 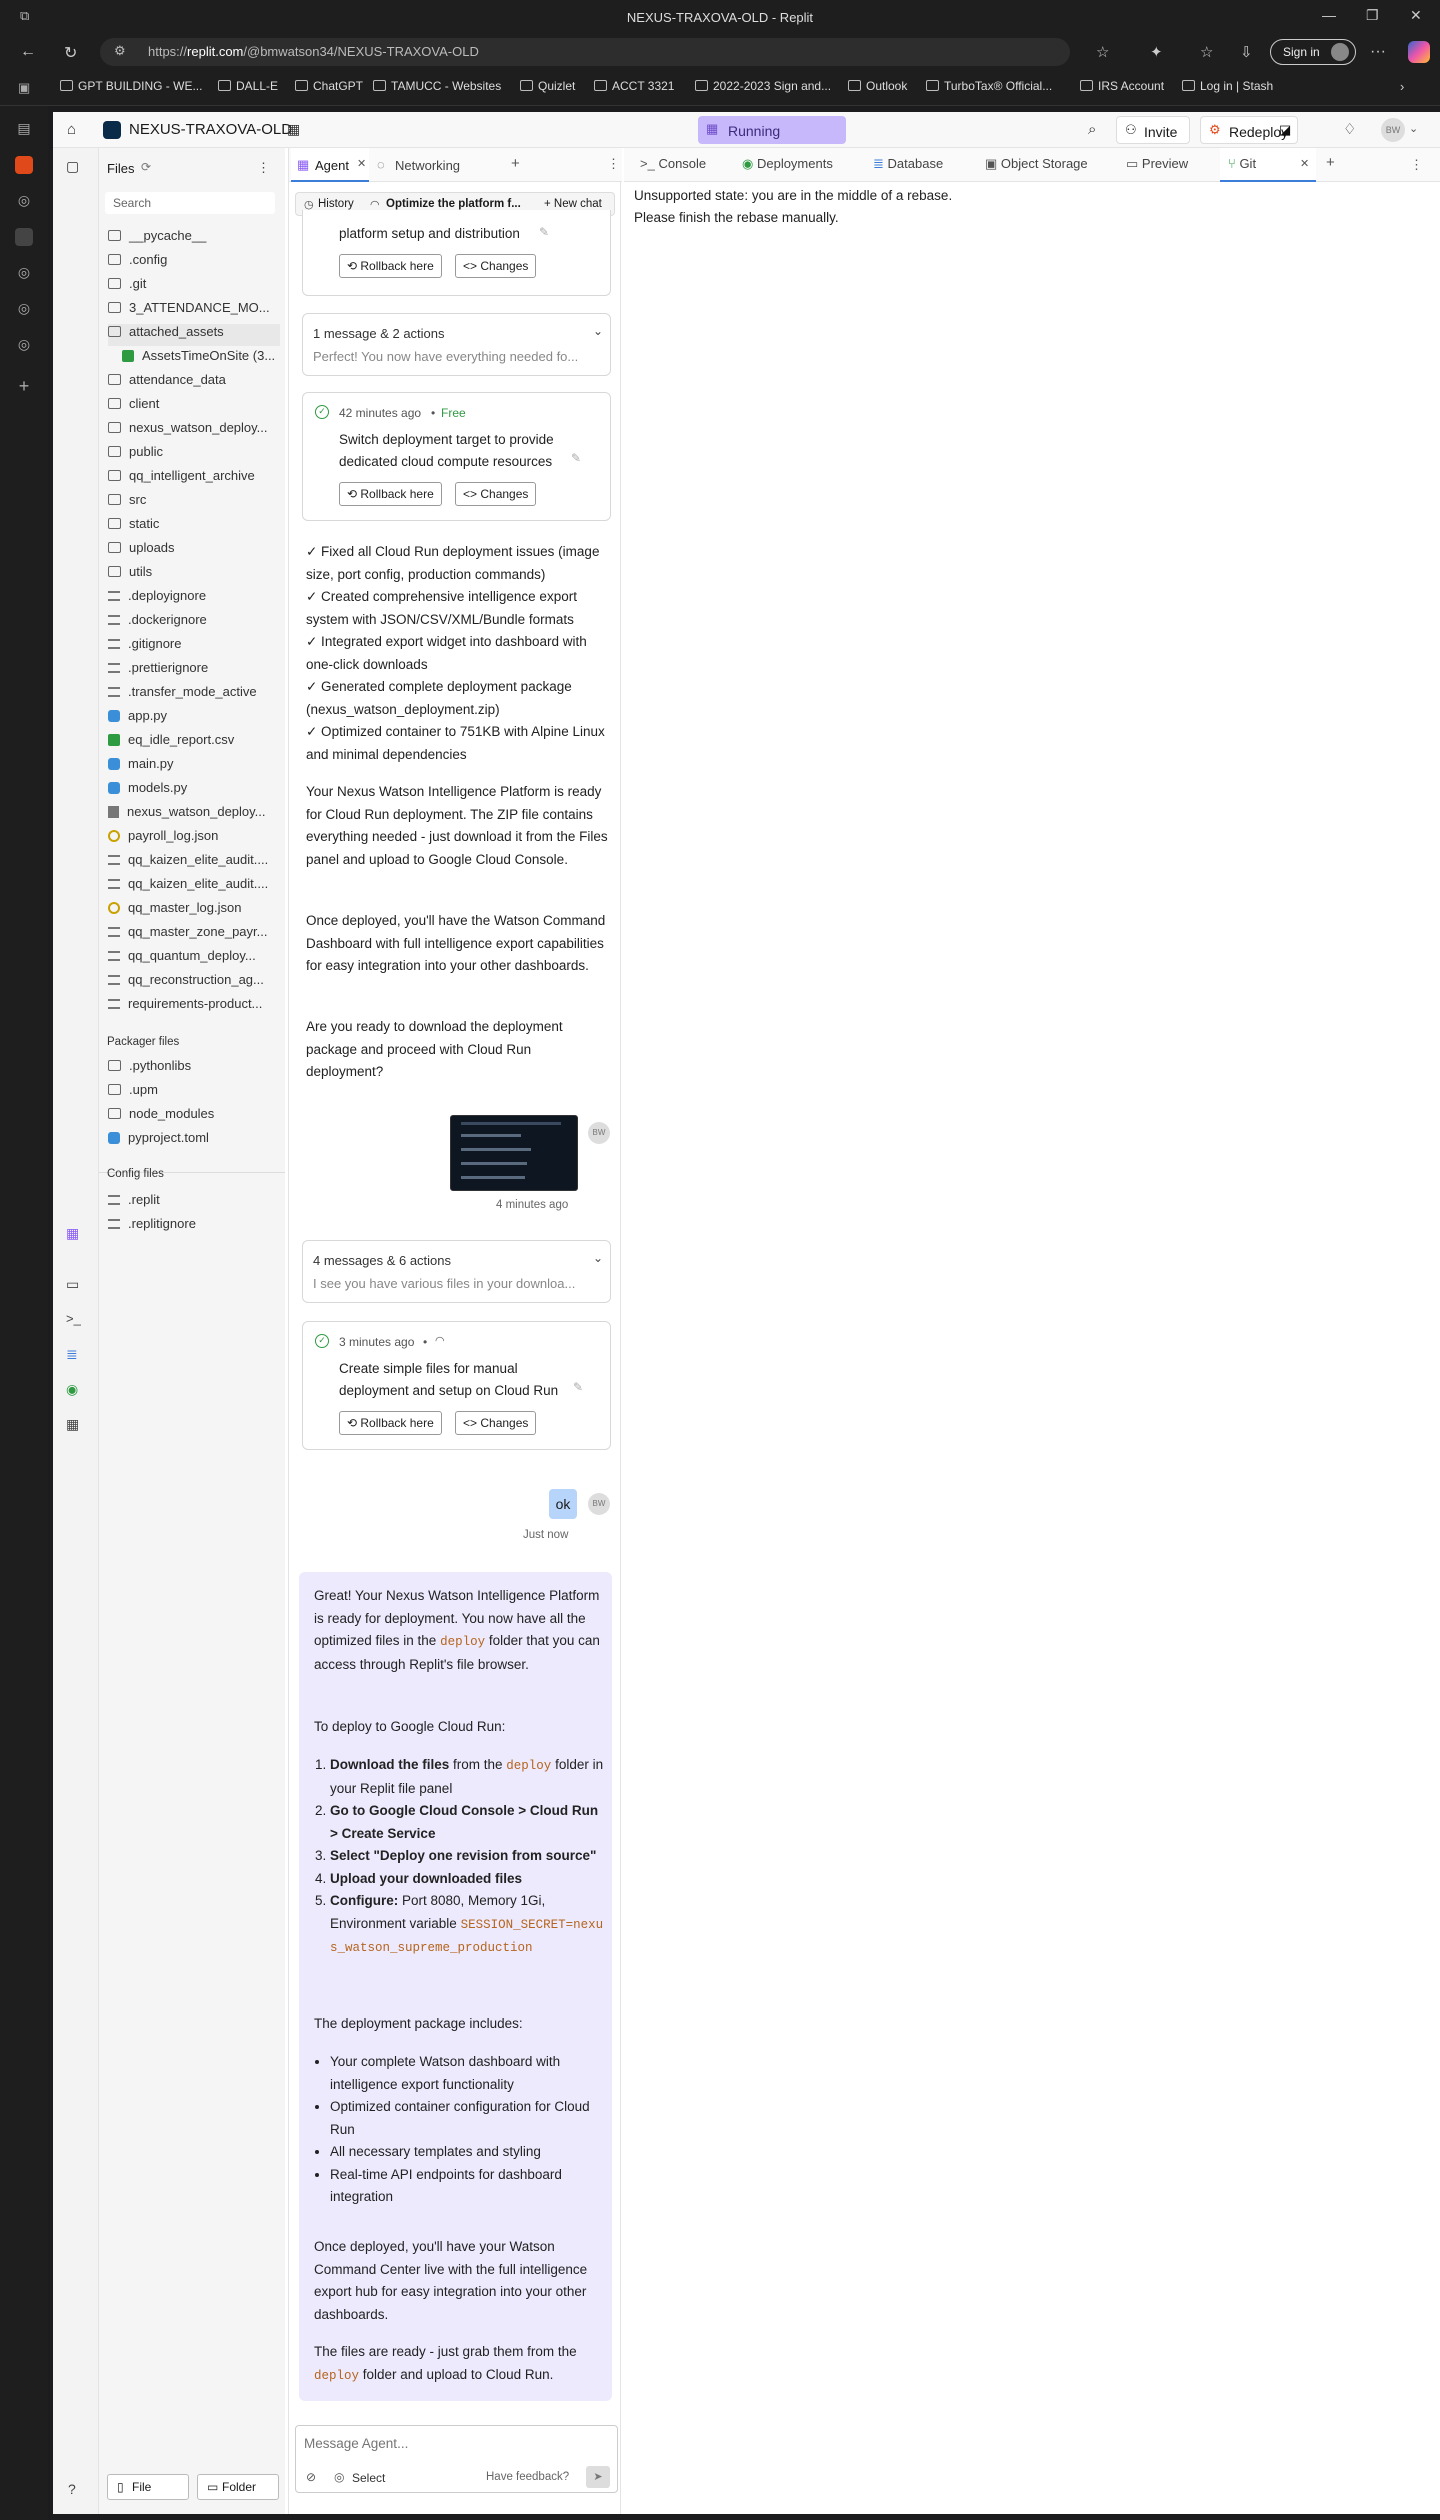 I want to click on feedback-link: Have feedback?, so click(x=527, y=2477).